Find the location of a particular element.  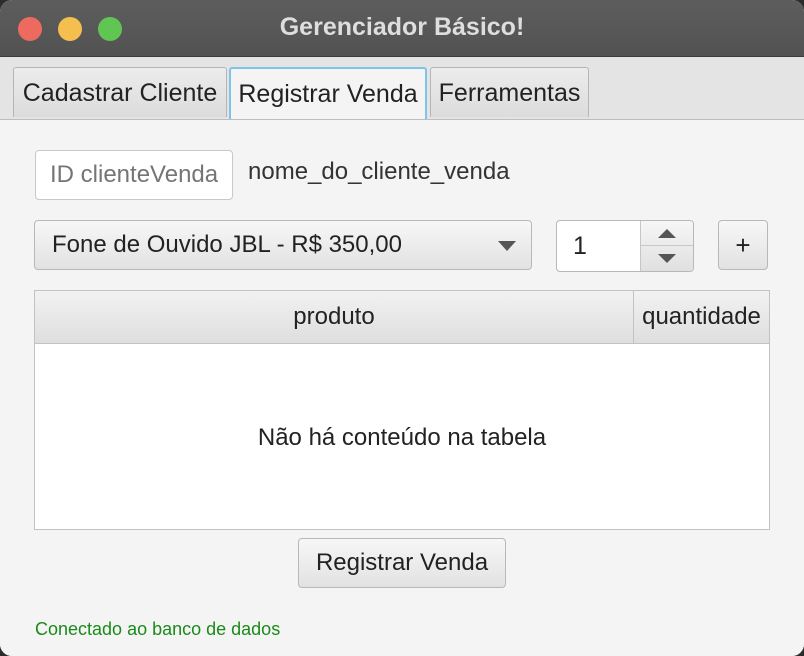

arrow-down-icon is located at coordinates (667, 258).